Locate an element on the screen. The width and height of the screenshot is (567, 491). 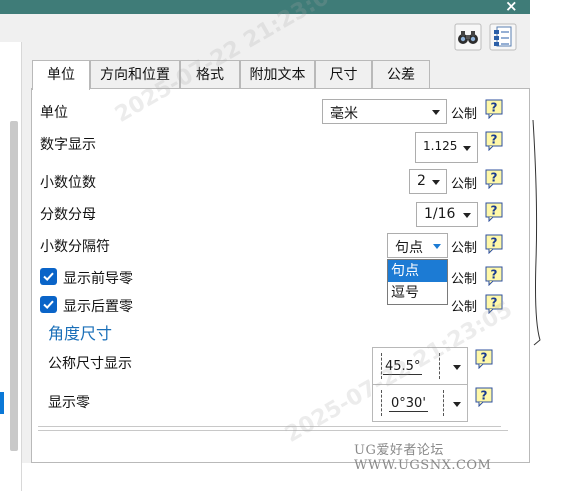
leading-zeros-label: 显示前导零 is located at coordinates (98, 279).